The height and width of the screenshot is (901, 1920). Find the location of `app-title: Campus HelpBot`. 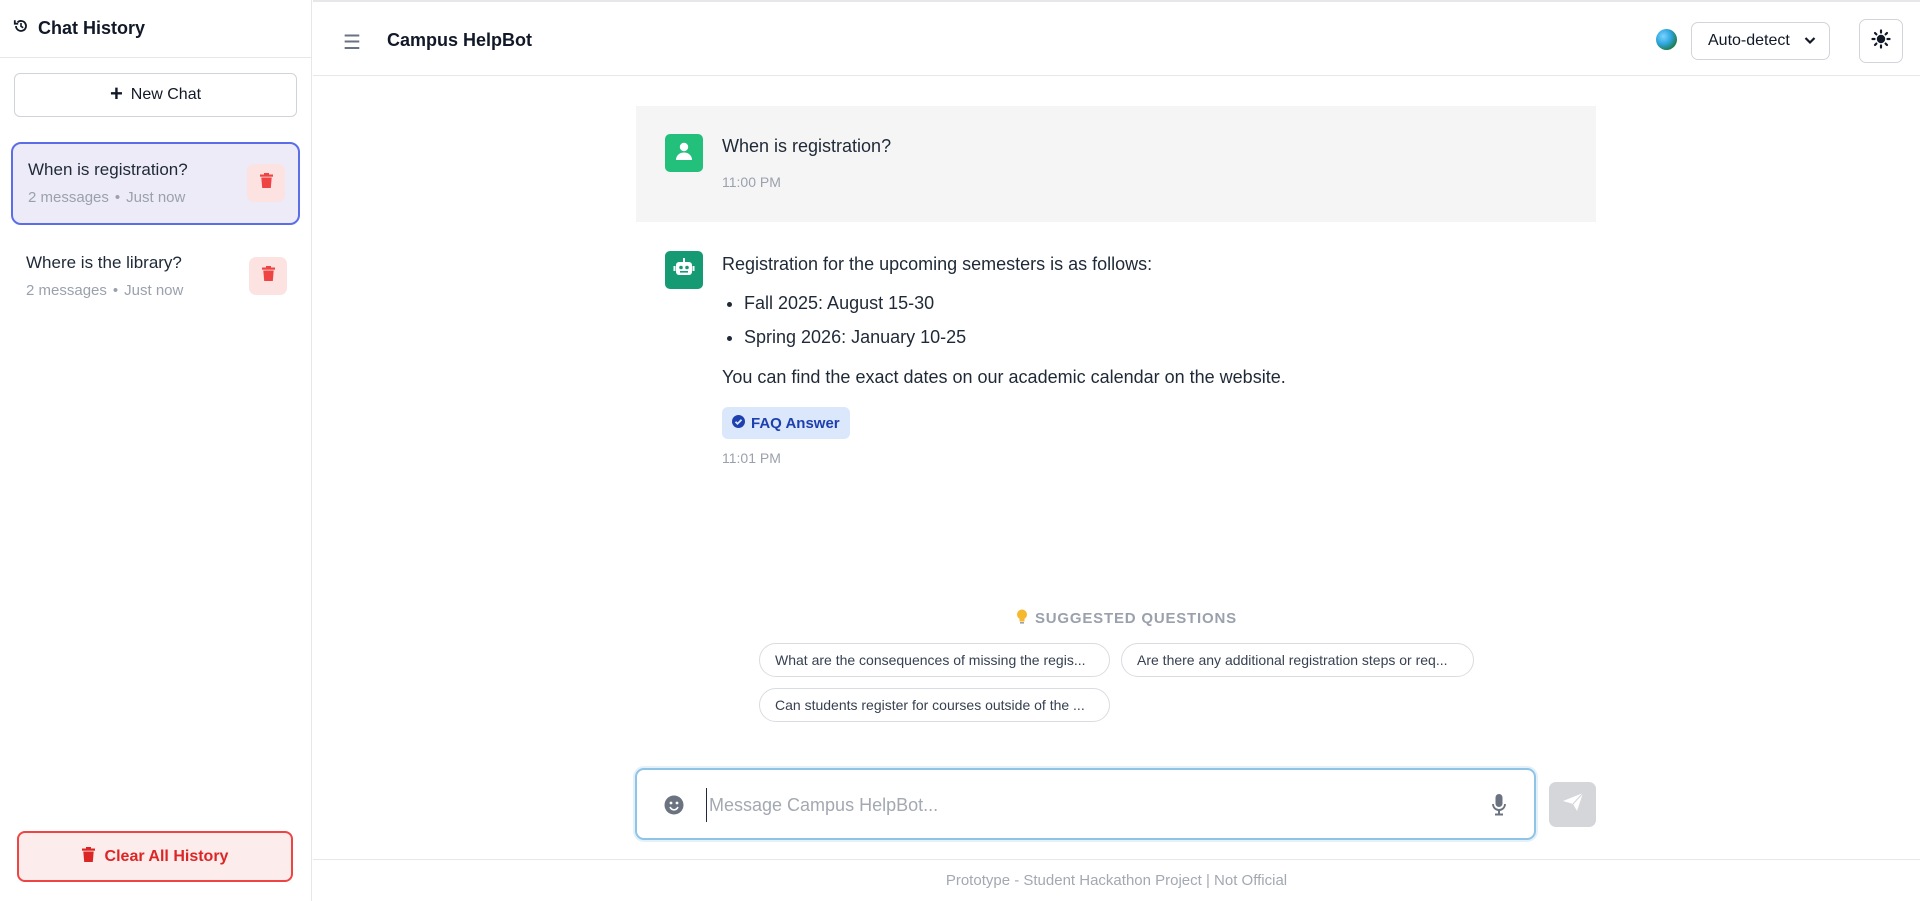

app-title: Campus HelpBot is located at coordinates (460, 40).